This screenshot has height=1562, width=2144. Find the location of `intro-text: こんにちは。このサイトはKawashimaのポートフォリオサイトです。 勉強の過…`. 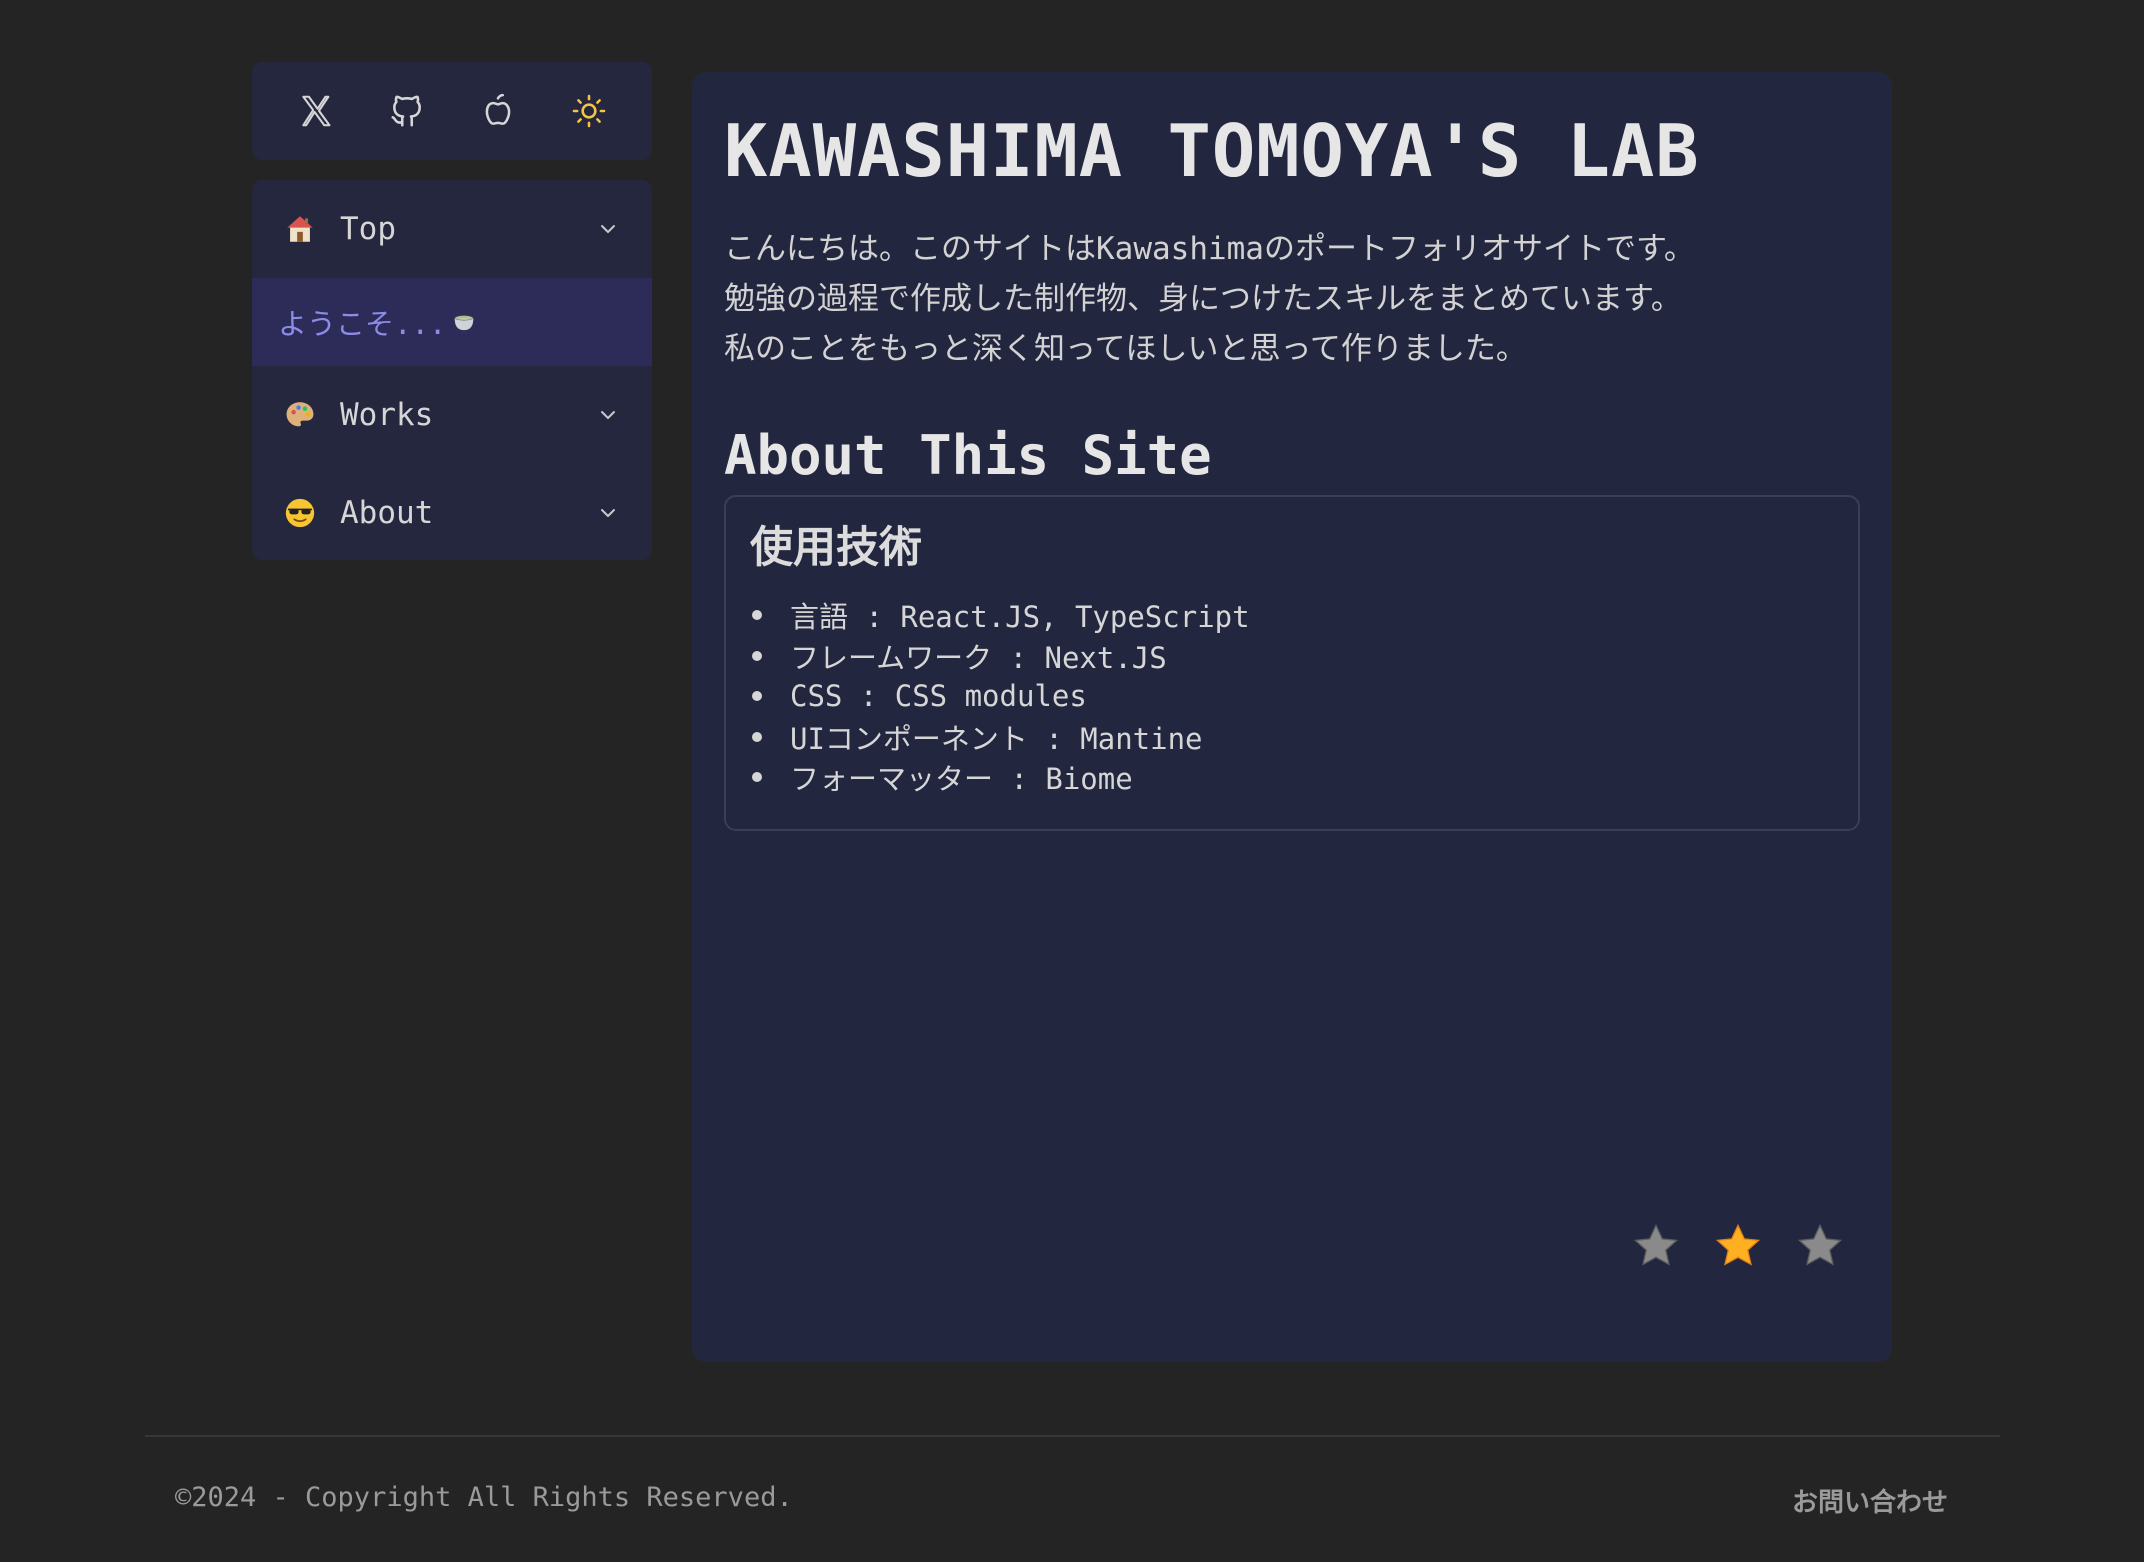

intro-text: こんにちは。このサイトはKawashimaのポートフォリオサイトです。 勉強の過… is located at coordinates (1292, 299).